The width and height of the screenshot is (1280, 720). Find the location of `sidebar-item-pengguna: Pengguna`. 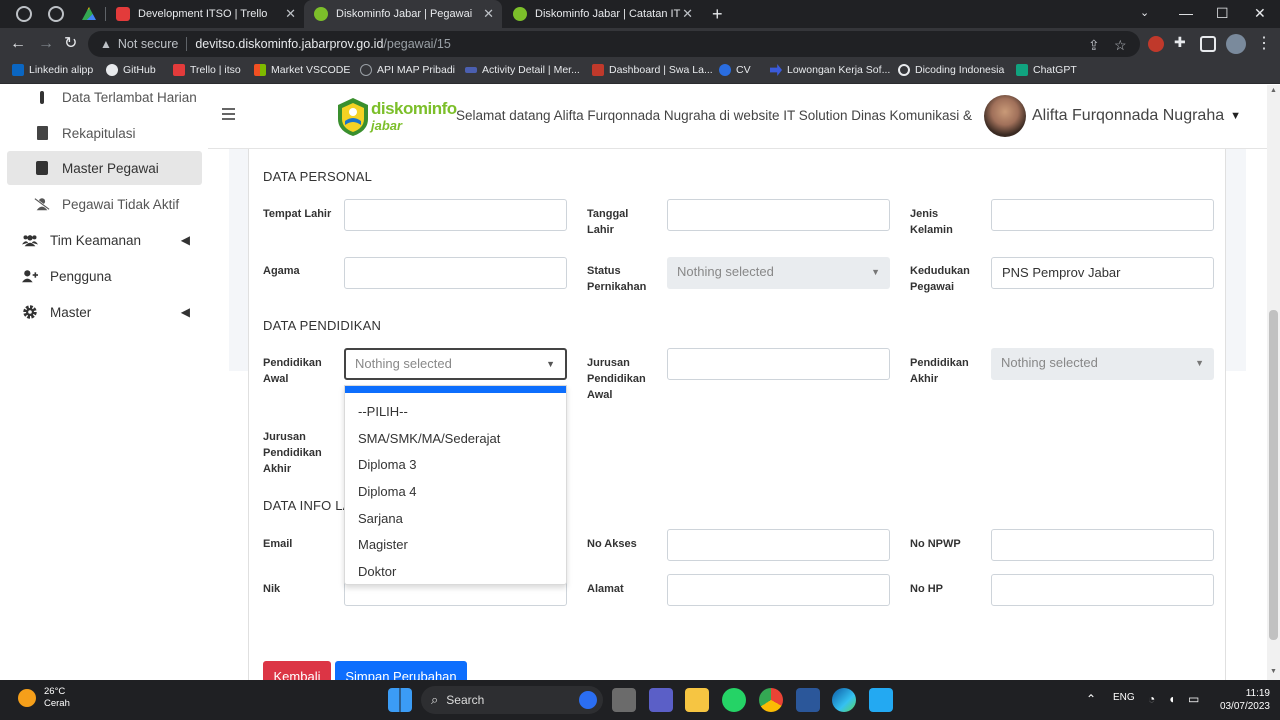

sidebar-item-pengguna: Pengguna is located at coordinates (104, 276).